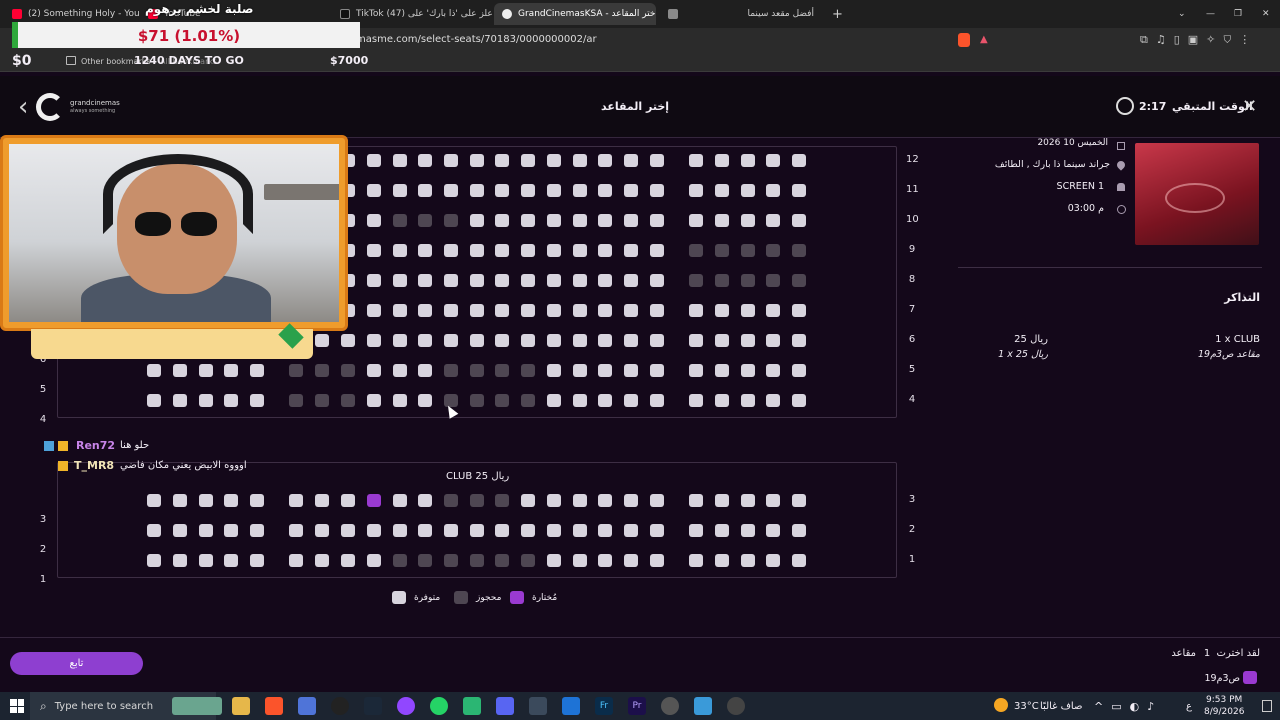 Image resolution: width=1280 pixels, height=720 pixels. Describe the element at coordinates (1189, 706) in the screenshot. I see `input-language: ع` at that location.